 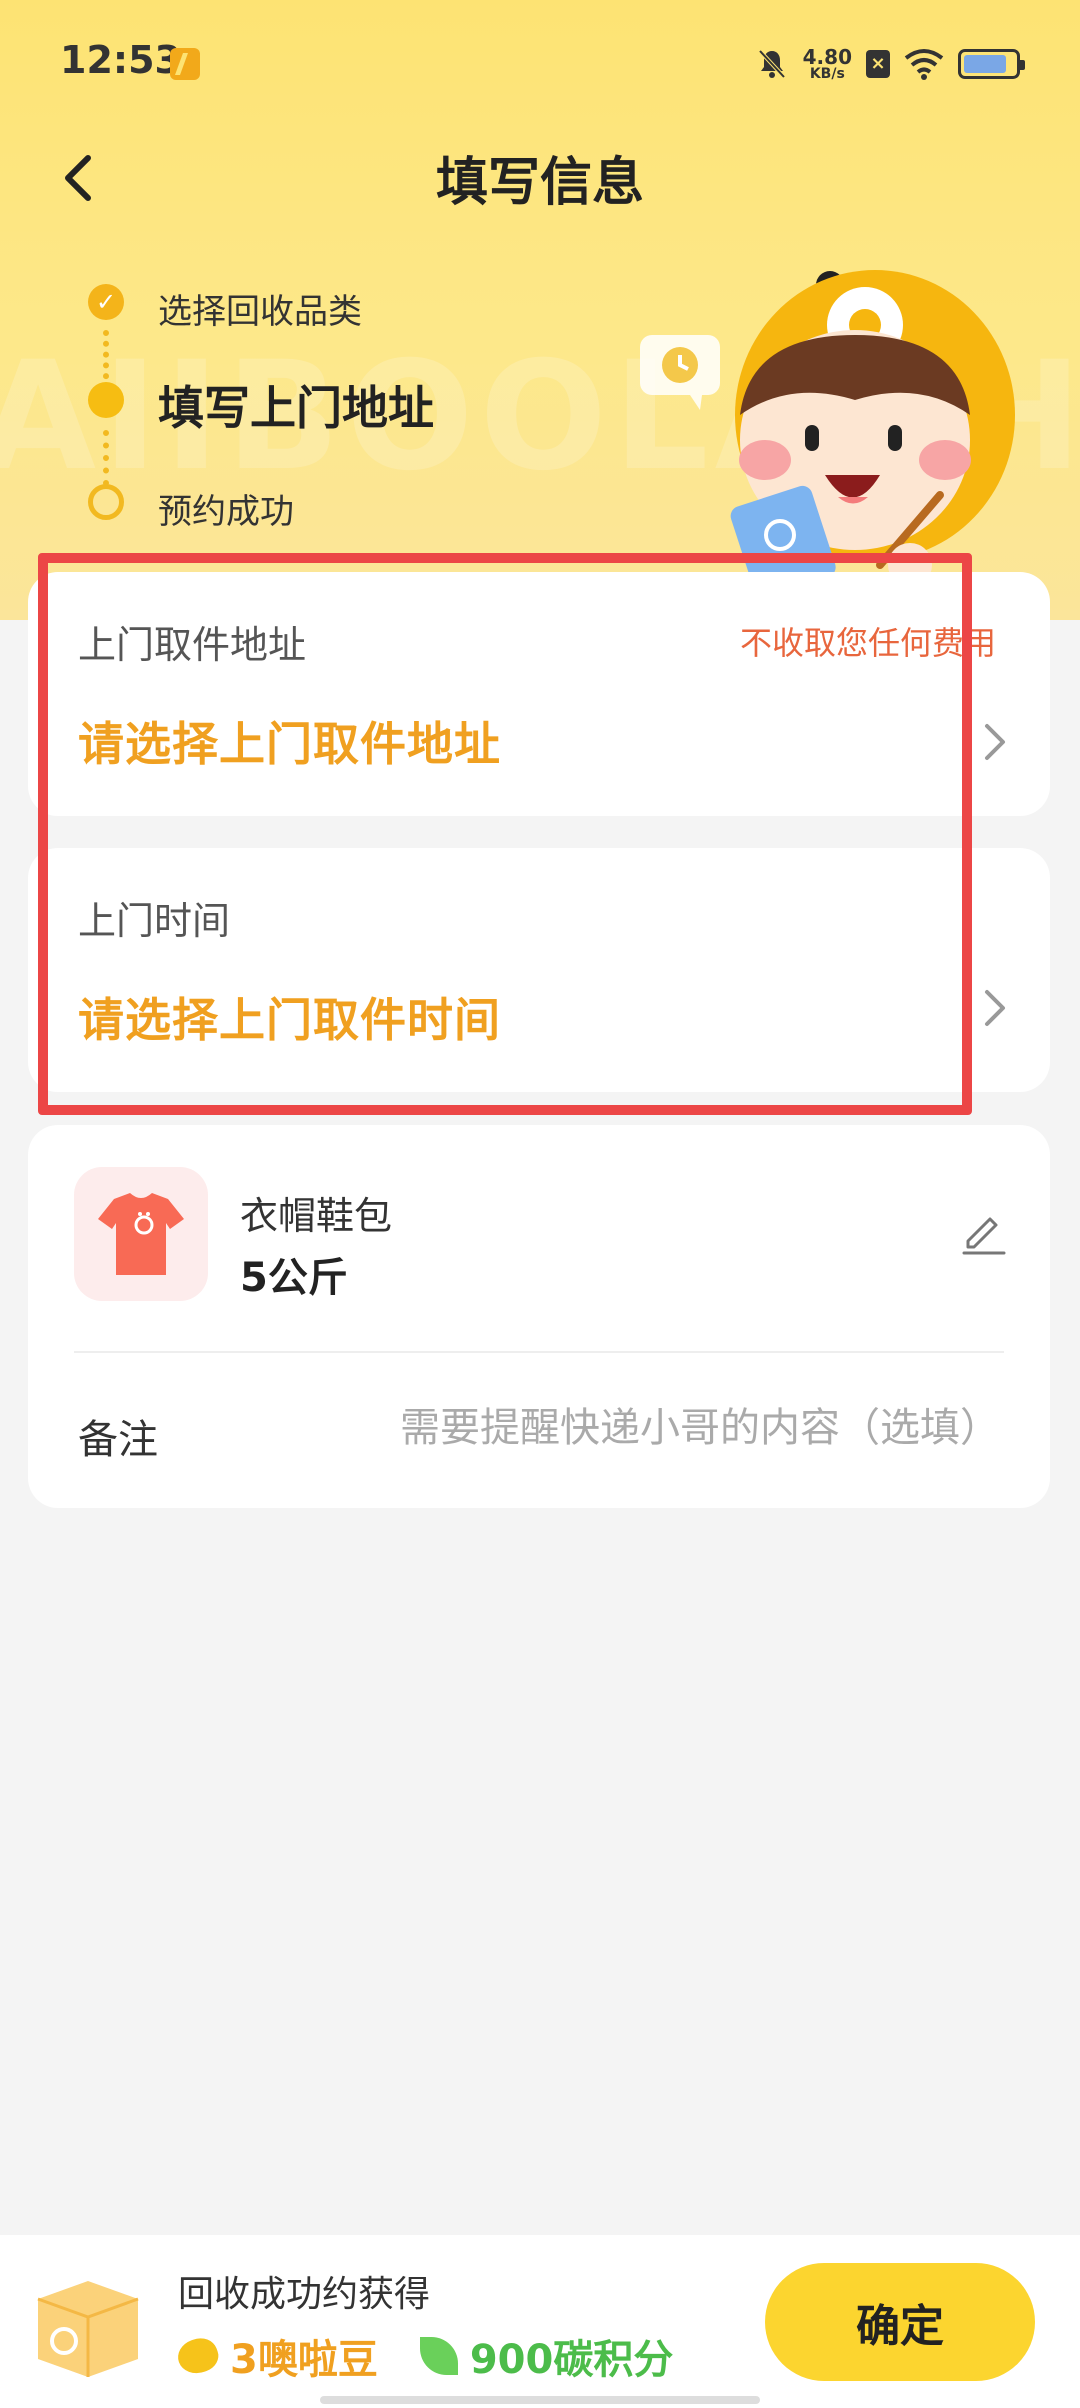 I want to click on bean-reward: 3噢啦豆, so click(x=304, y=2360).